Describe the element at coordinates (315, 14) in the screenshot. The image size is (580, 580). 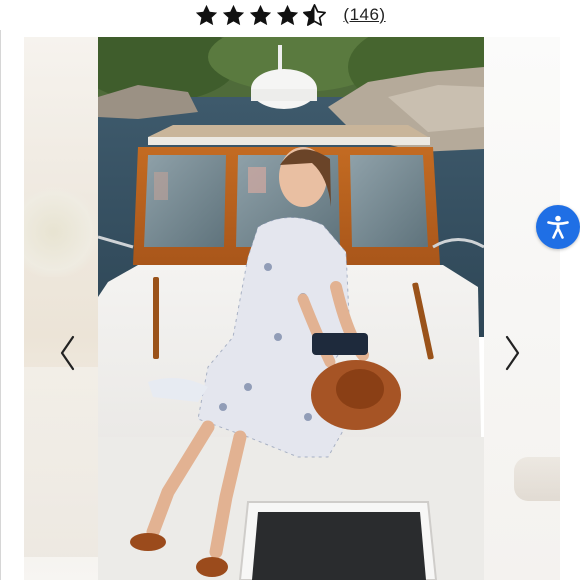
I see `half-star-icon` at that location.